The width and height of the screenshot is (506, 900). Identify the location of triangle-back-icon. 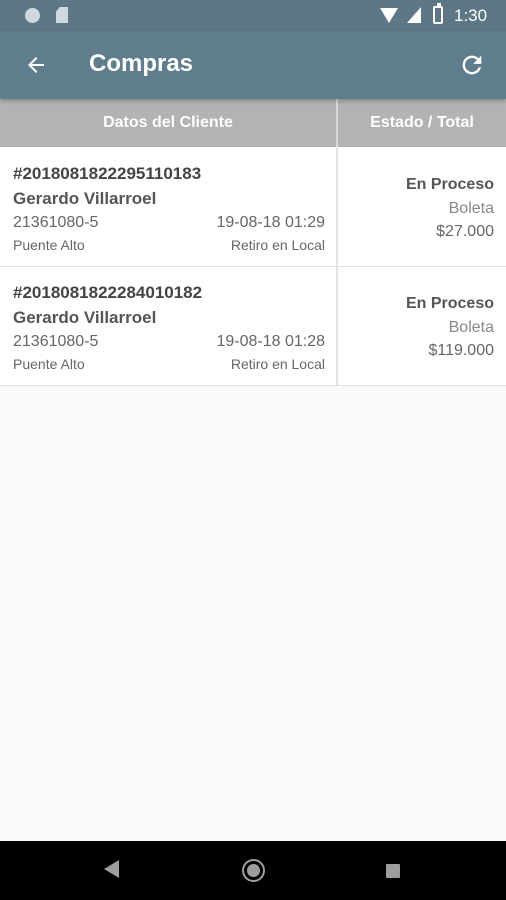
(111, 869).